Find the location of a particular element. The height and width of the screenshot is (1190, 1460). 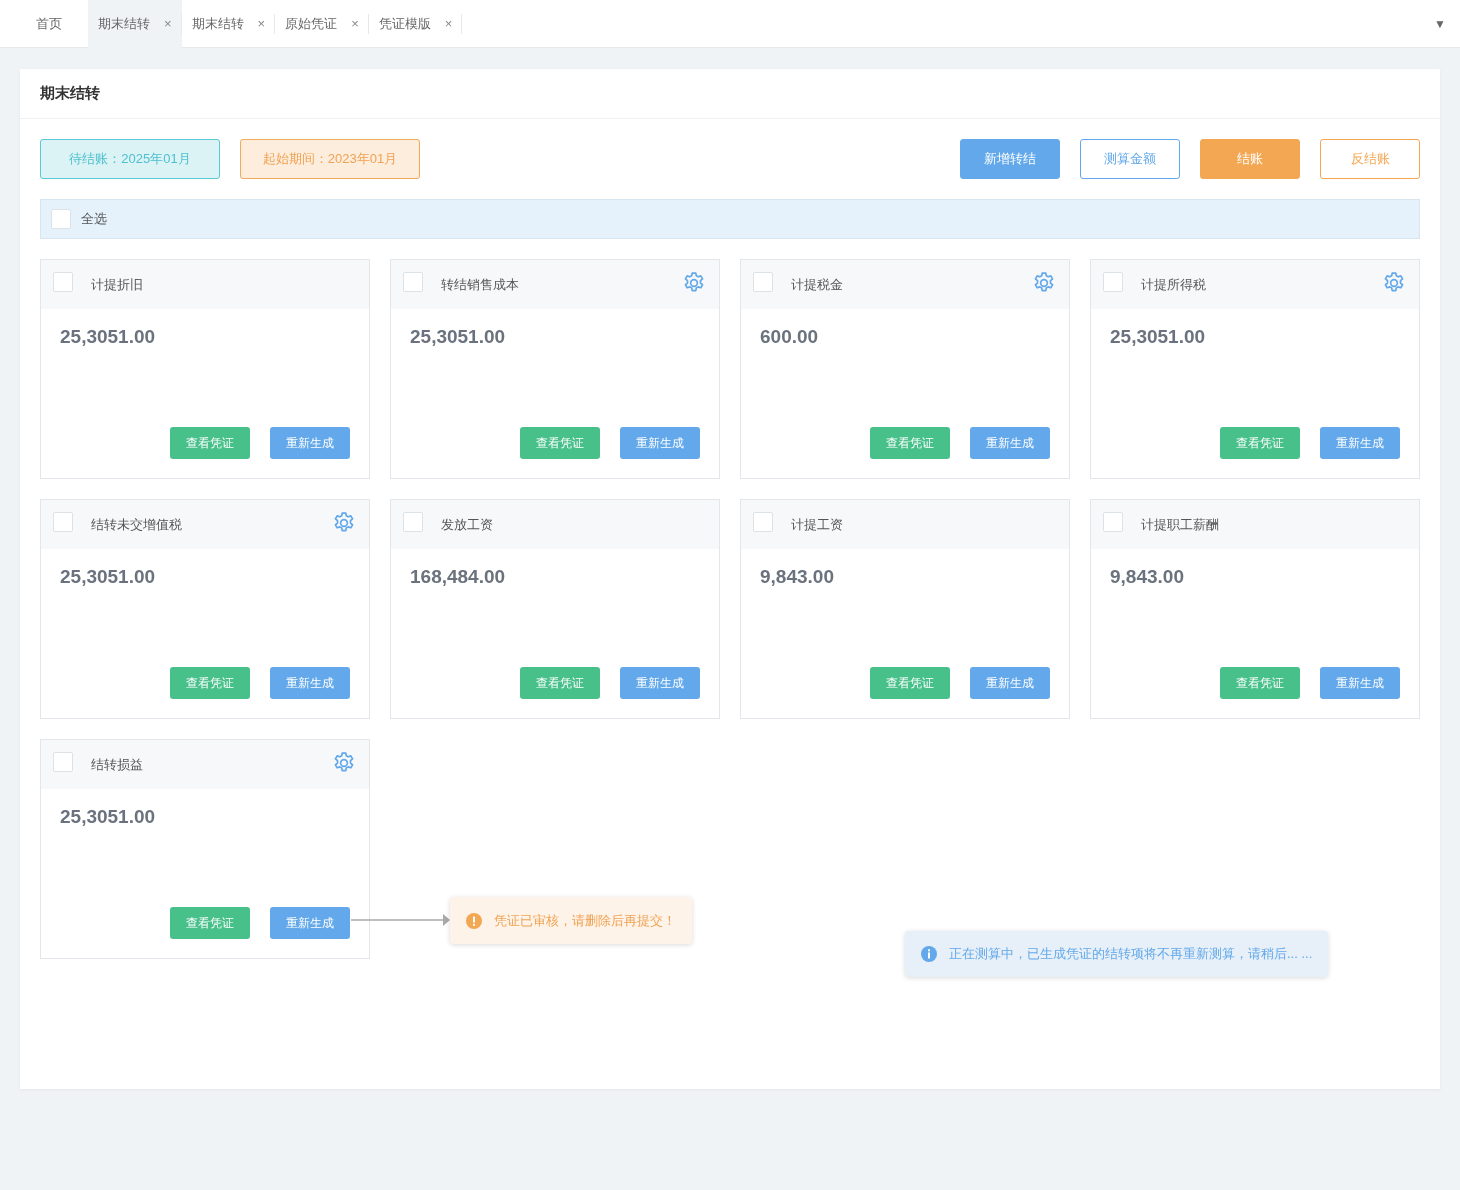

card-title: 发放工资 is located at coordinates (467, 524).